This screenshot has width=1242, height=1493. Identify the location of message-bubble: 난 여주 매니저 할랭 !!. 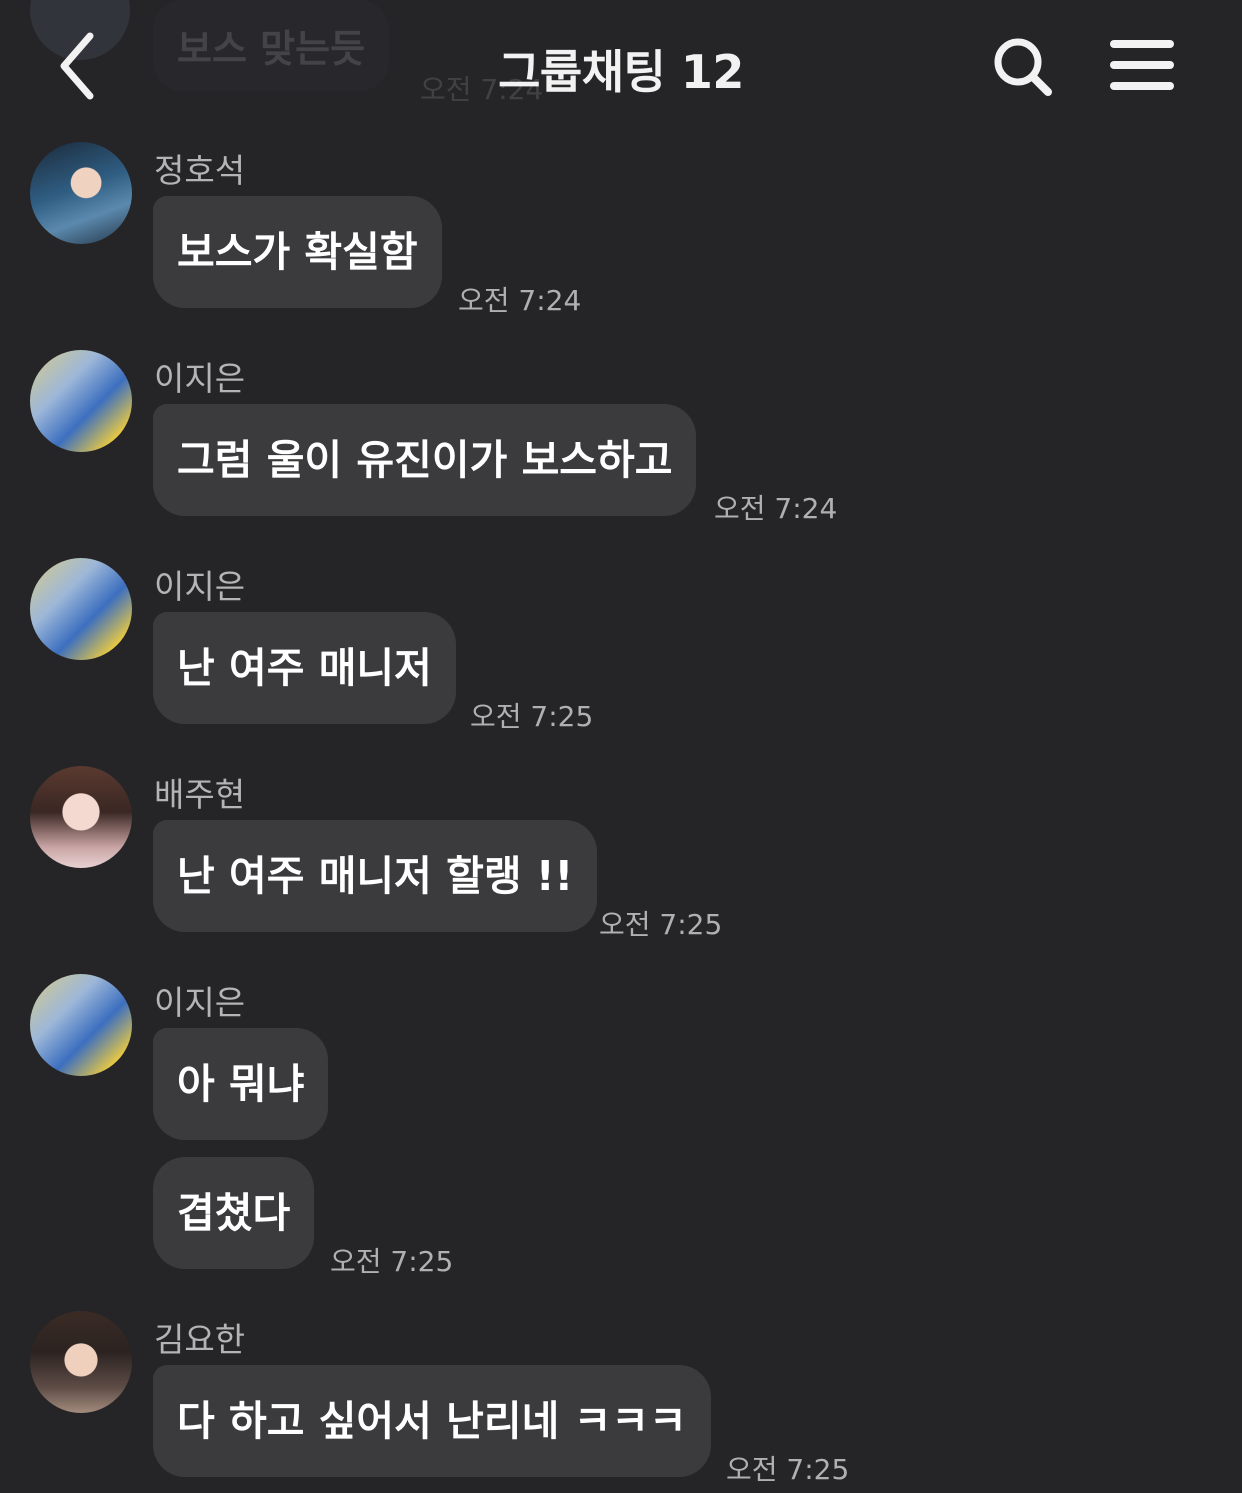
(375, 876).